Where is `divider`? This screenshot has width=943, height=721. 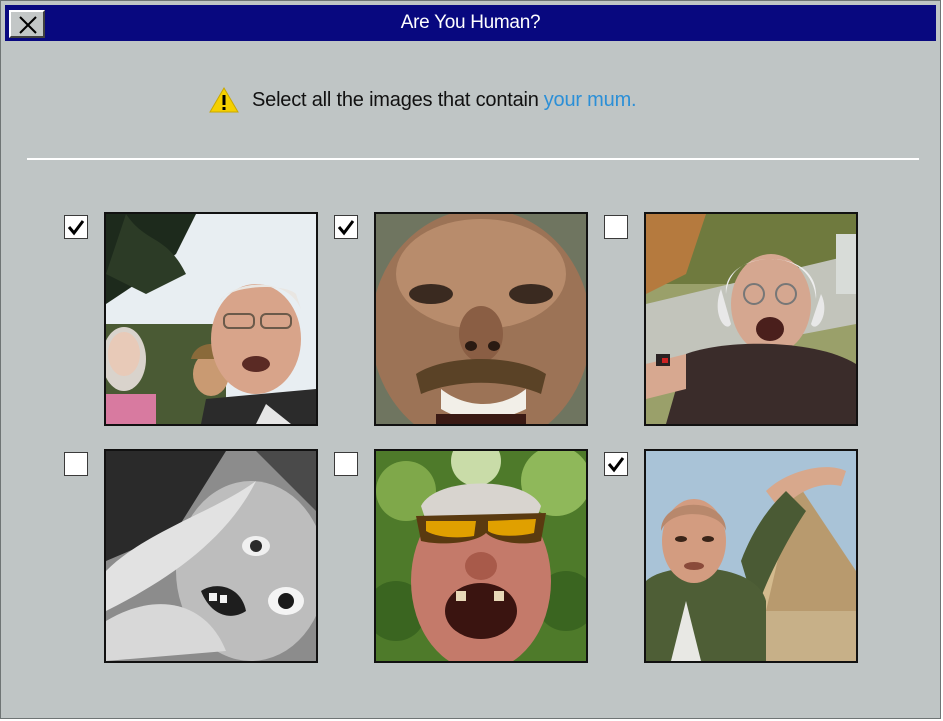
divider is located at coordinates (473, 159).